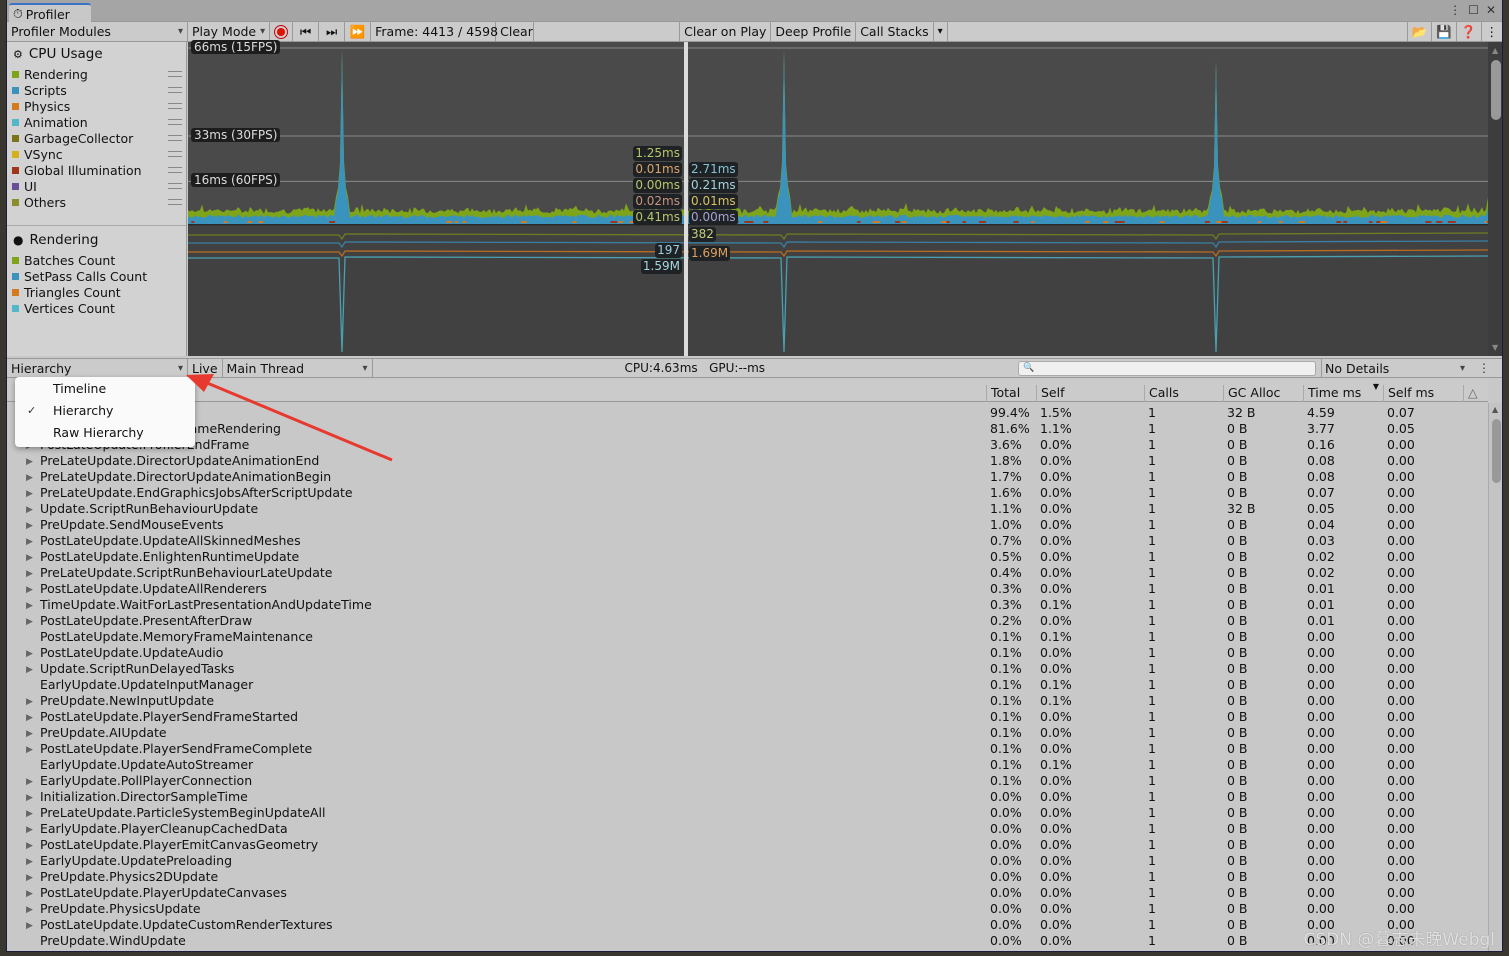  I want to click on view-mode-dropdown: Hierarchy, so click(97, 368).